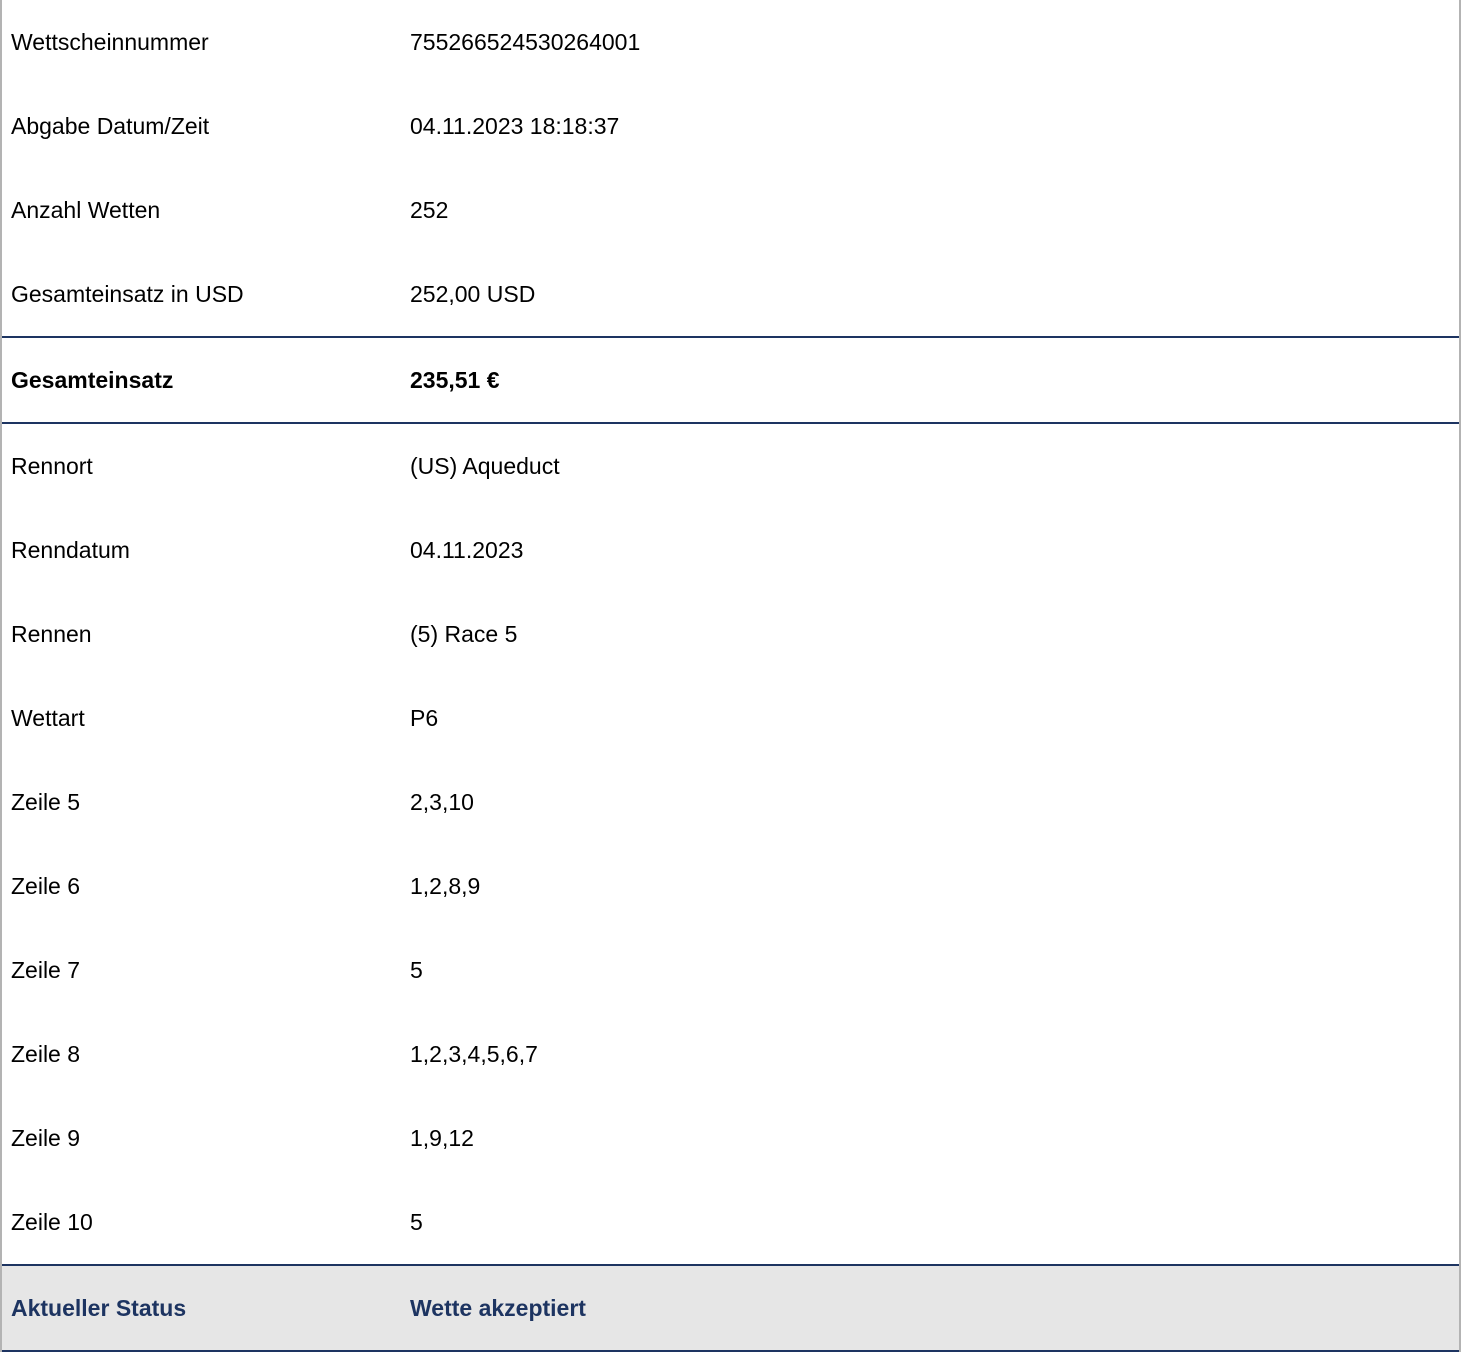 The image size is (1468, 1354). Describe the element at coordinates (473, 294) in the screenshot. I see `row-value: 252,00 USD` at that location.